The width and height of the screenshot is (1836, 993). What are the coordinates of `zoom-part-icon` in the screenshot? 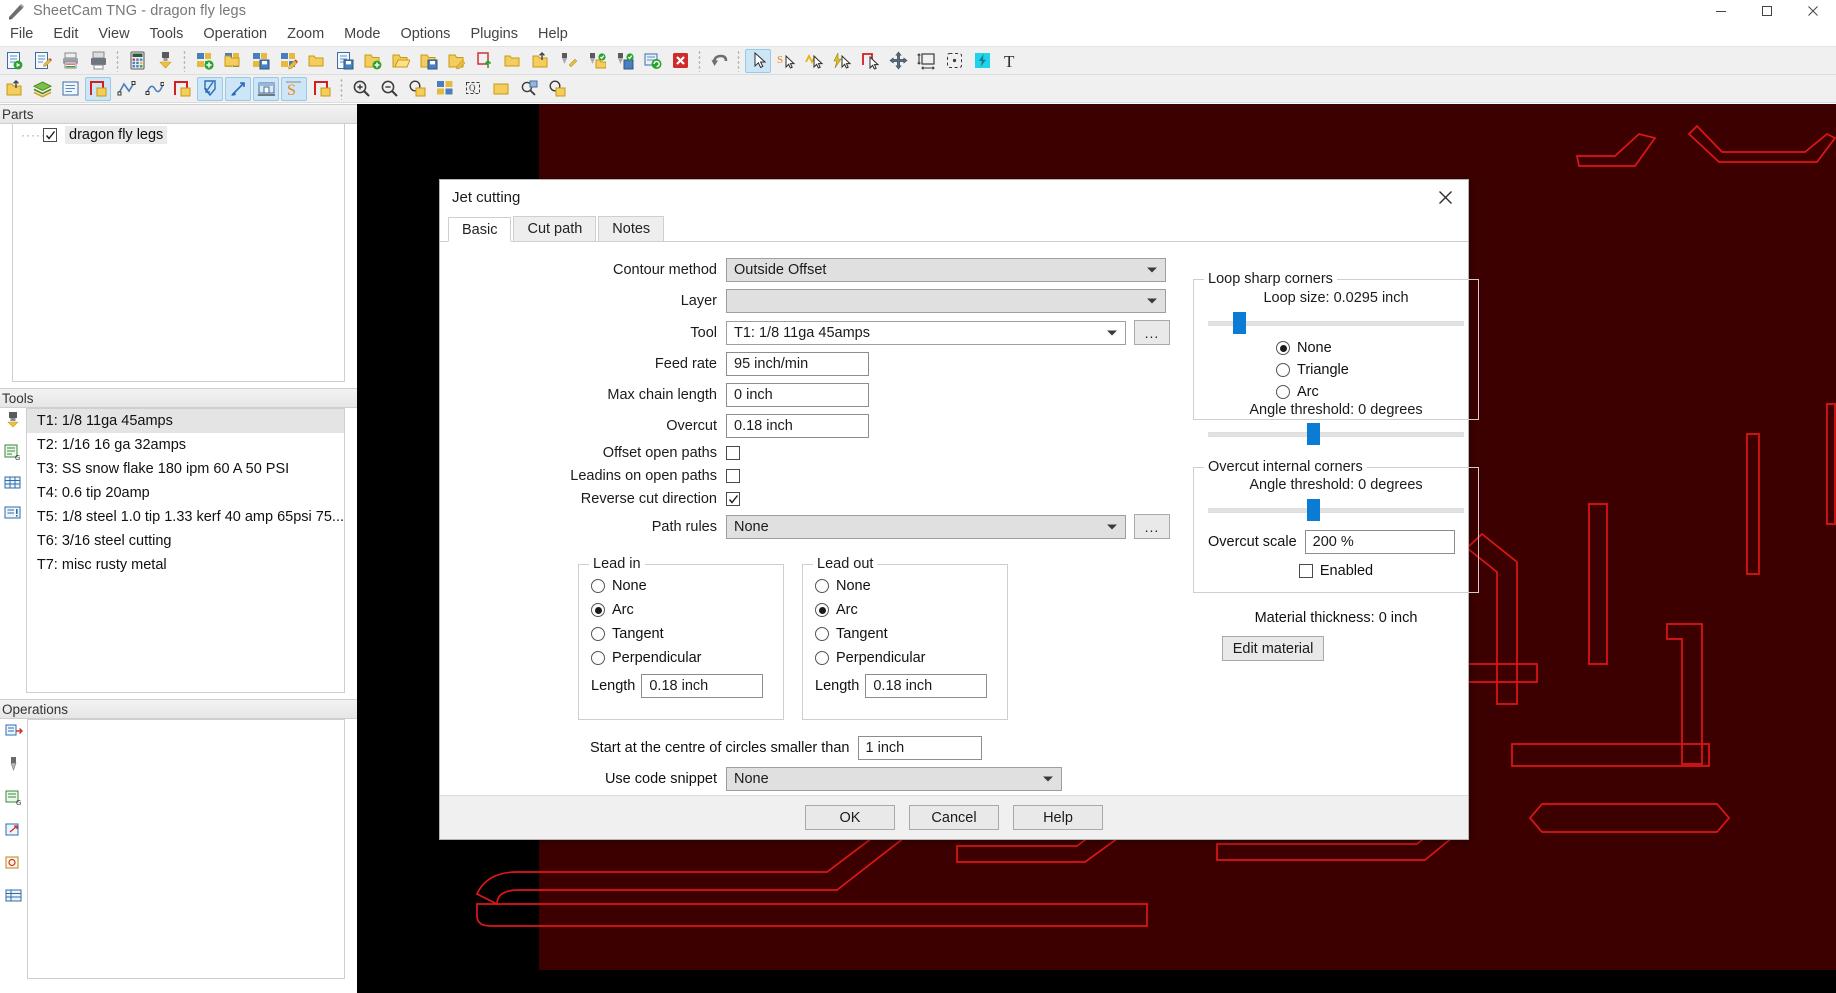 It's located at (557, 89).